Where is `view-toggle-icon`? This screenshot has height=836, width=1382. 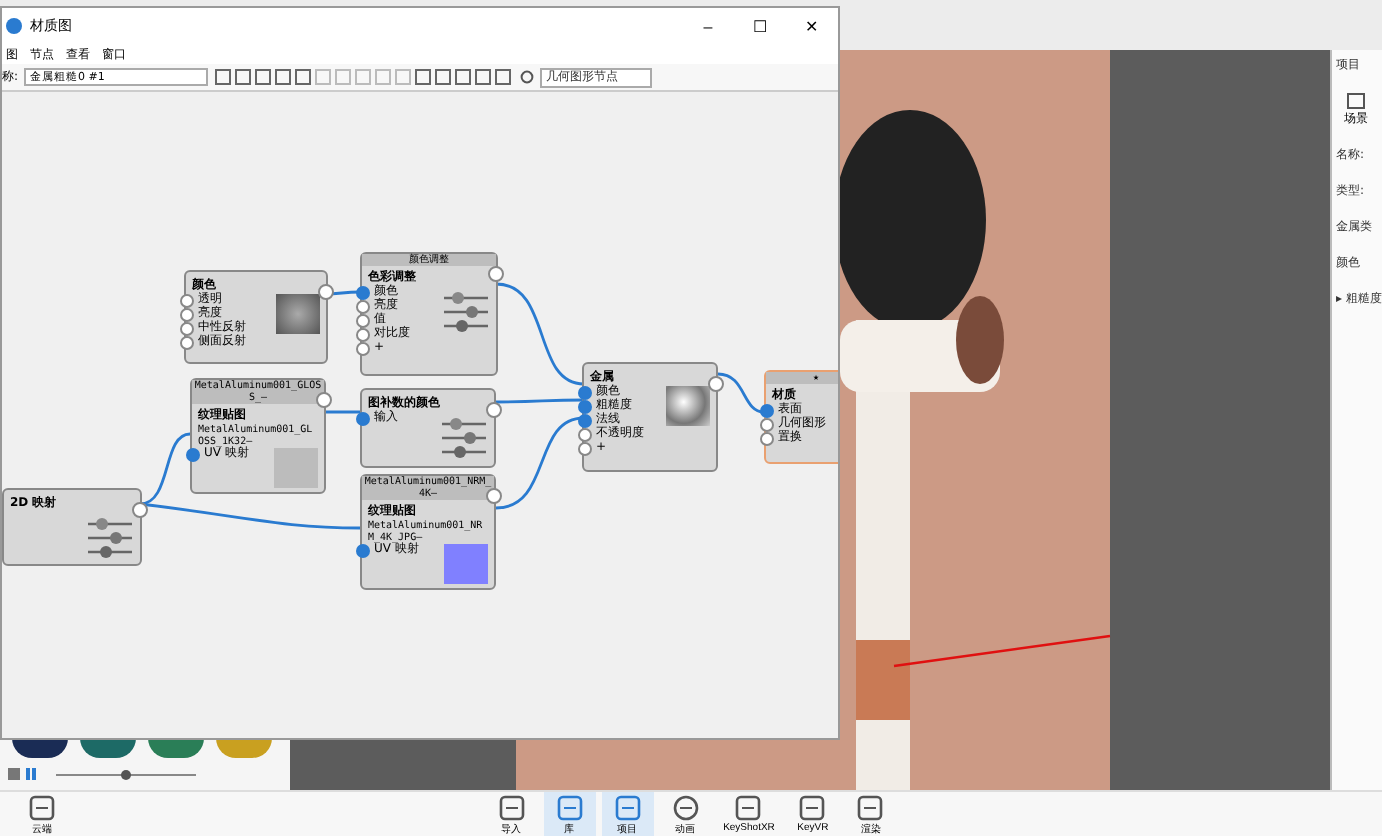 view-toggle-icon is located at coordinates (24, 774).